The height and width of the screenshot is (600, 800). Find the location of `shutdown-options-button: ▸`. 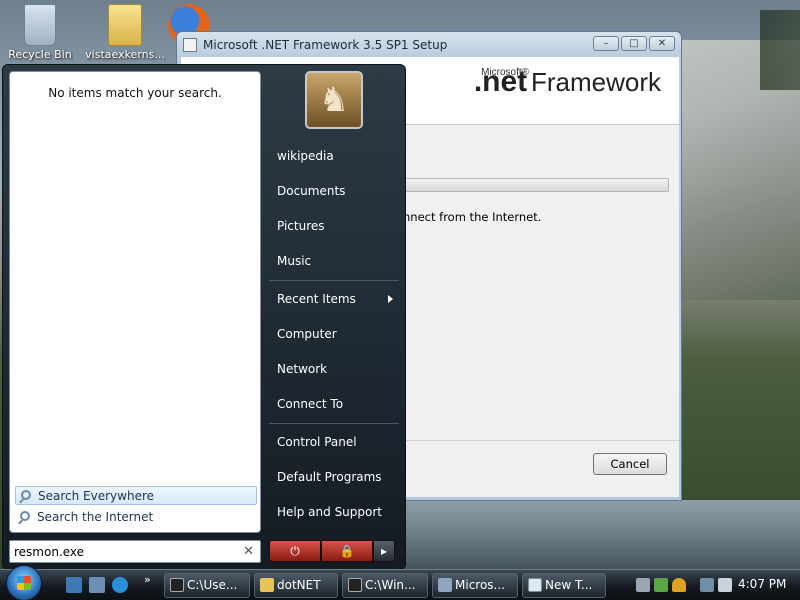

shutdown-options-button: ▸ is located at coordinates (384, 551).